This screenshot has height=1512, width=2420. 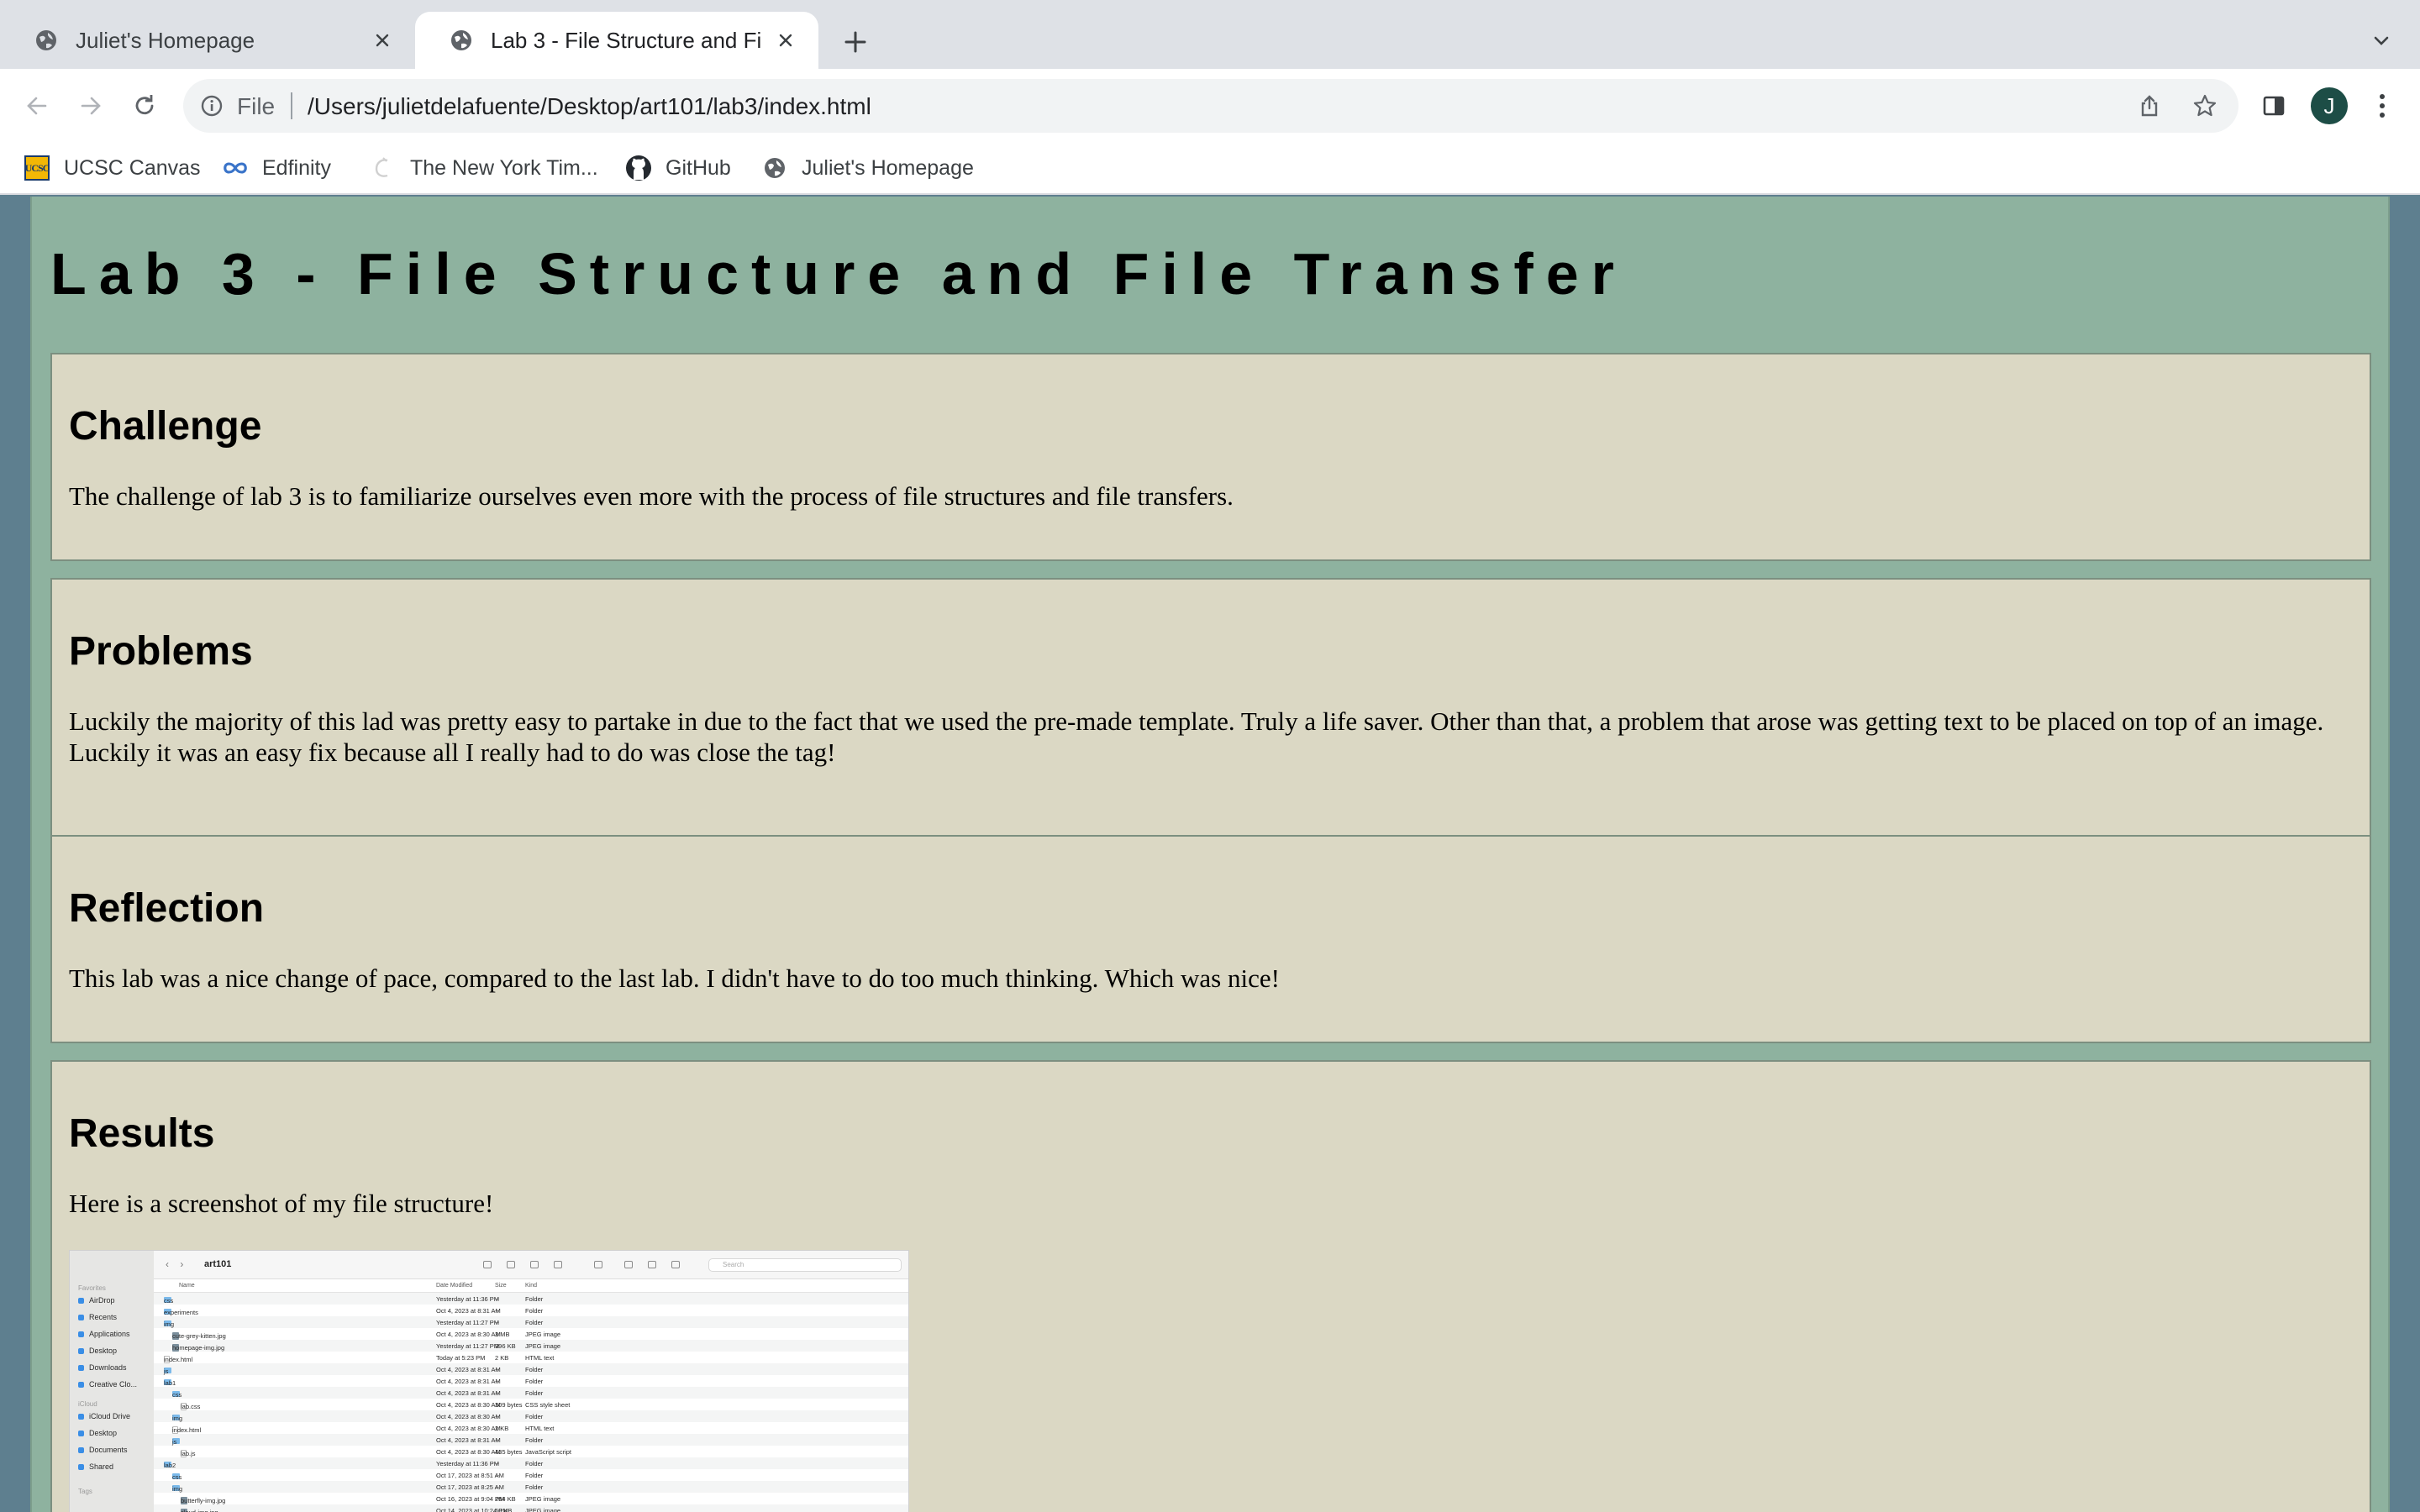 I want to click on file-name: index.html, so click(x=178, y=1359).